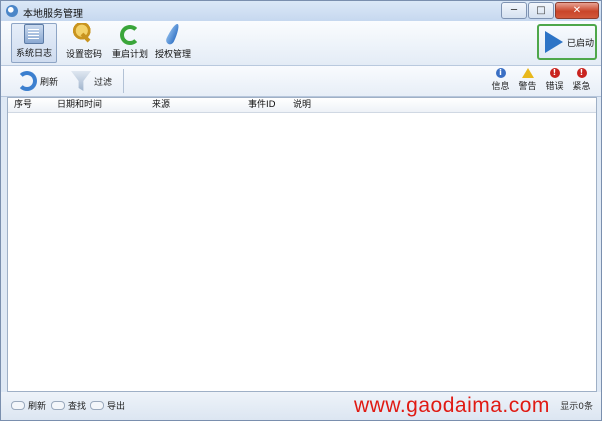 The height and width of the screenshot is (421, 602). What do you see at coordinates (123, 81) in the screenshot?
I see `toolbar-divider` at bounding box center [123, 81].